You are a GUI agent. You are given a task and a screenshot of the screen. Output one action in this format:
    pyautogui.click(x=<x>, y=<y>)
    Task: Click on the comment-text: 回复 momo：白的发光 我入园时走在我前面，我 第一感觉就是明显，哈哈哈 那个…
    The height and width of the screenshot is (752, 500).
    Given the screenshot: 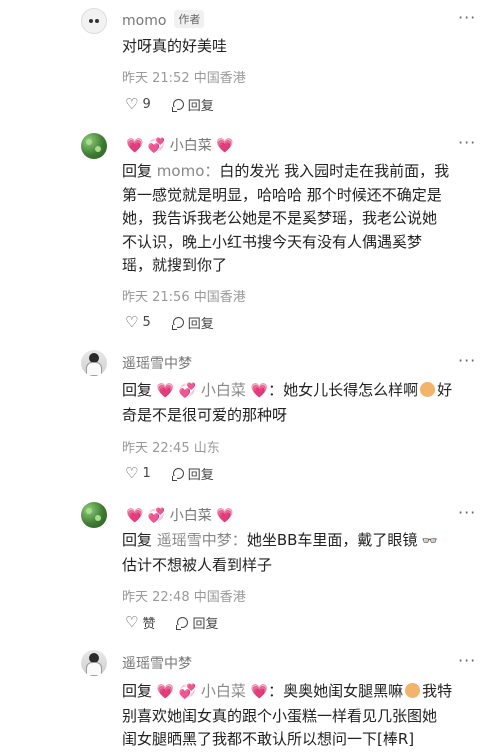 What is the action you would take?
    pyautogui.click(x=303, y=219)
    